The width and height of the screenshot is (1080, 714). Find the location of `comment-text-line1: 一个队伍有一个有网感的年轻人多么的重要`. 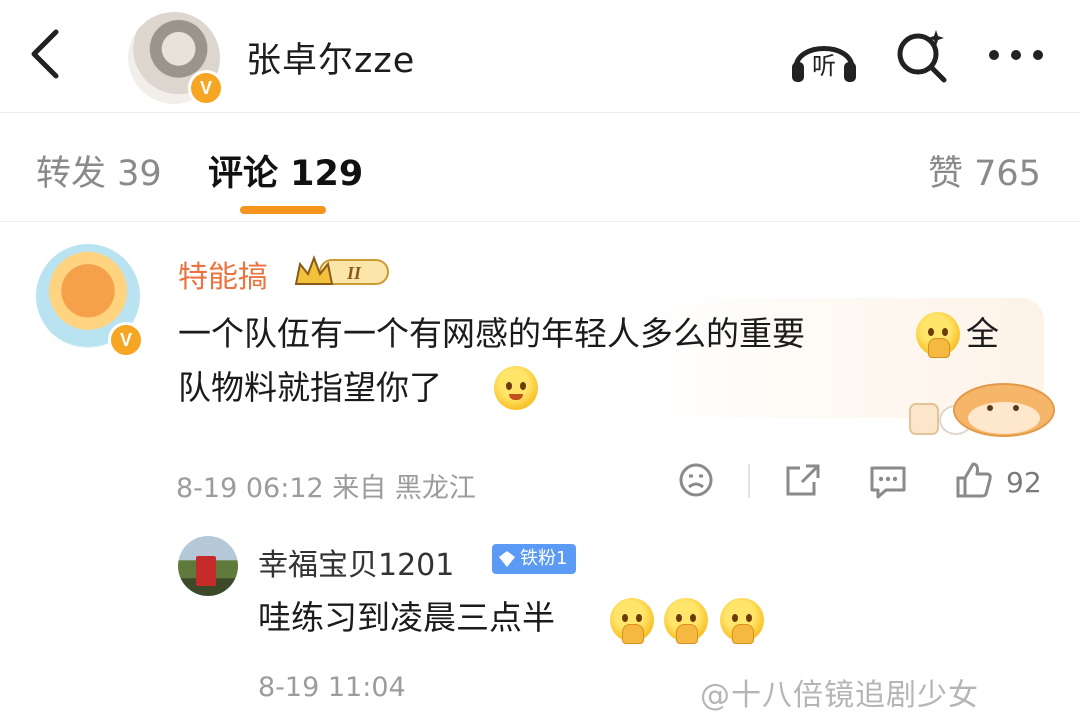

comment-text-line1: 一个队伍有一个有网感的年轻人多么的重要 is located at coordinates (491, 334).